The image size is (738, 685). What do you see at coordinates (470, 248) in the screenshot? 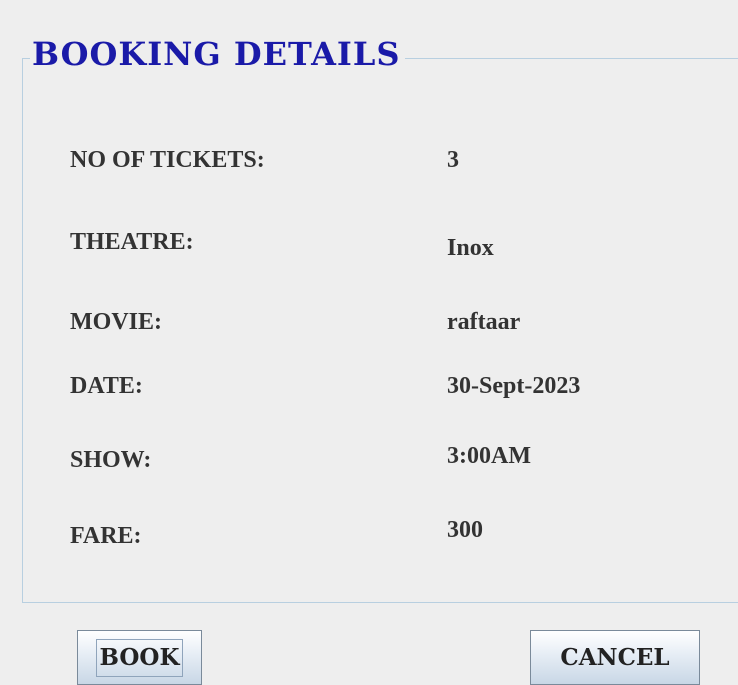
I see `theatre-value: Inox` at bounding box center [470, 248].